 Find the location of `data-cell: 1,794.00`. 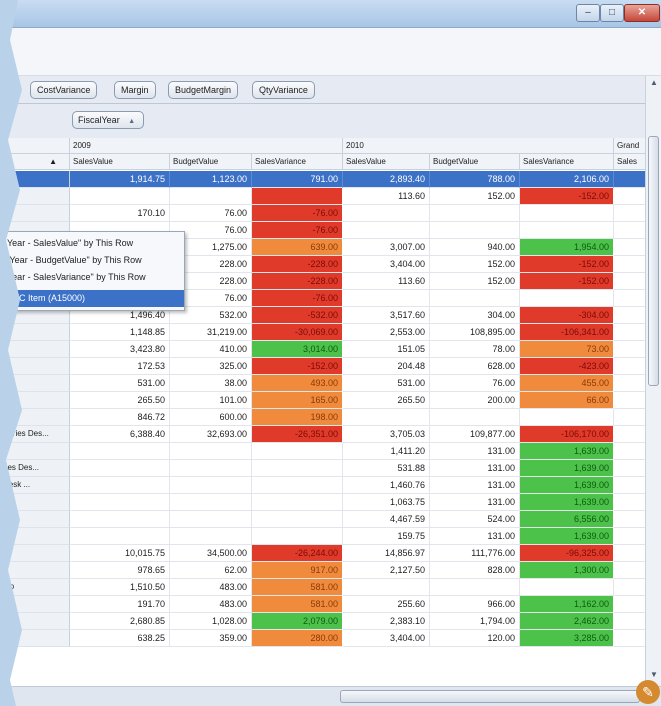

data-cell: 1,794.00 is located at coordinates (475, 621).